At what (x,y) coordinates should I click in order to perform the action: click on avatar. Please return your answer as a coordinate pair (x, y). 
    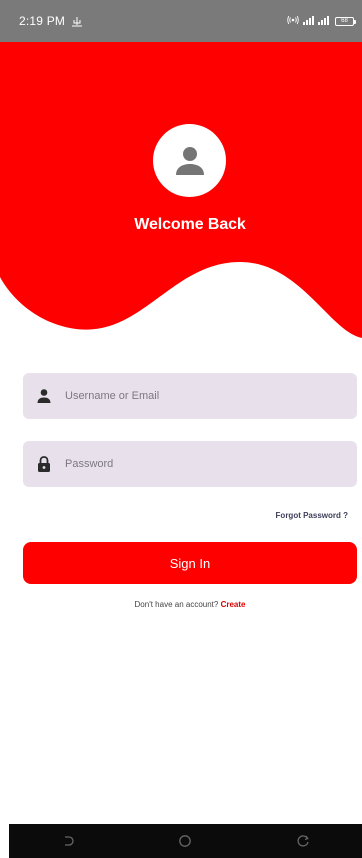
    Looking at the image, I should click on (189, 160).